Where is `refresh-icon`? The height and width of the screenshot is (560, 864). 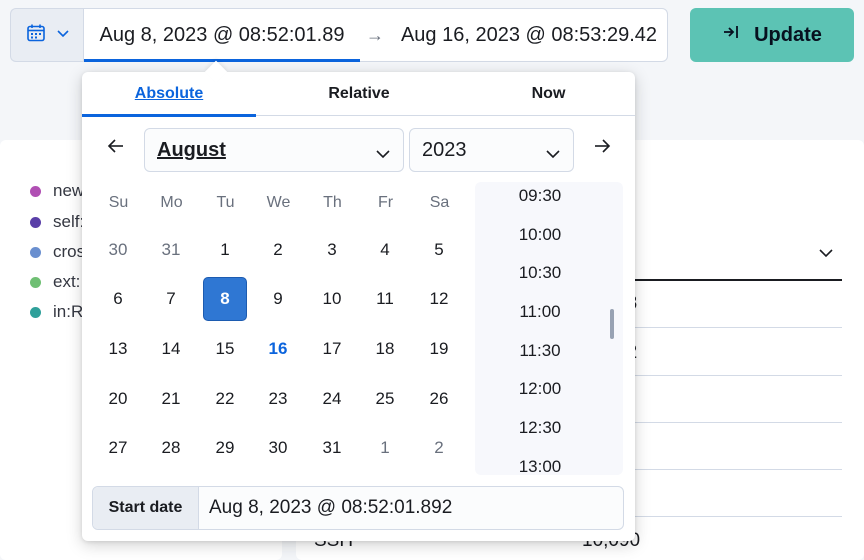
refresh-icon is located at coordinates (732, 35).